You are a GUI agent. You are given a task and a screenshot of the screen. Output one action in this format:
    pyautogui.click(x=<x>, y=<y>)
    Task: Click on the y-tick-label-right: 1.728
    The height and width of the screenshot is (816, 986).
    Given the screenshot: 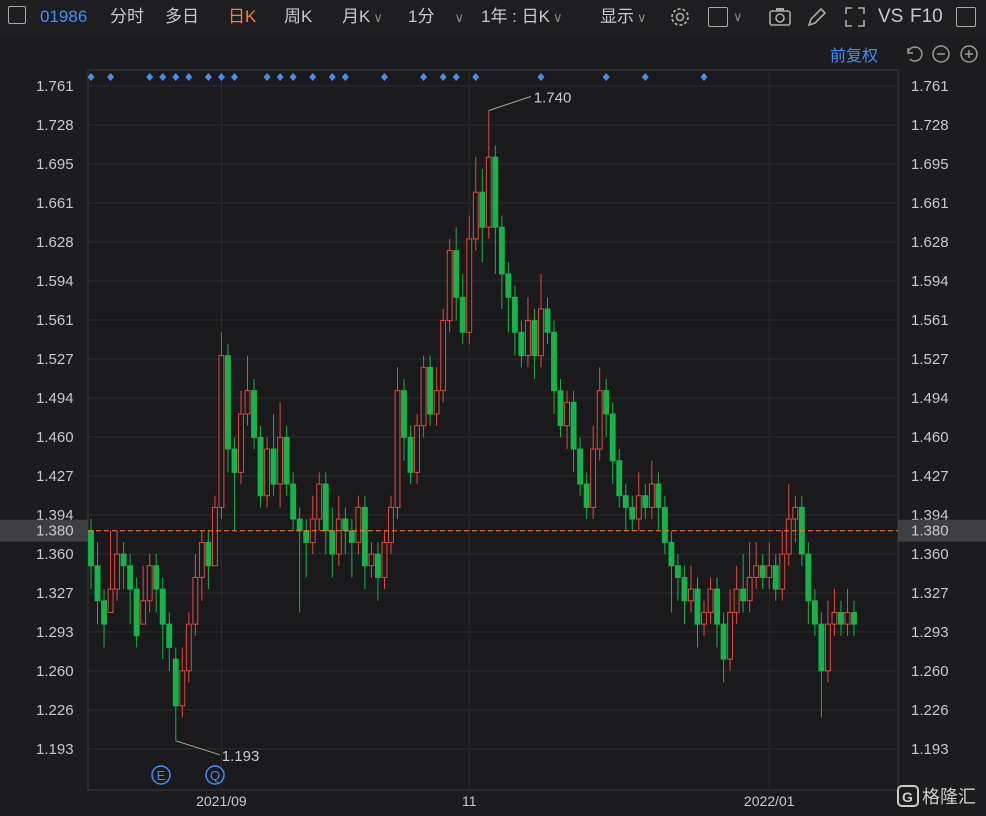 What is the action you would take?
    pyautogui.click(x=930, y=125)
    